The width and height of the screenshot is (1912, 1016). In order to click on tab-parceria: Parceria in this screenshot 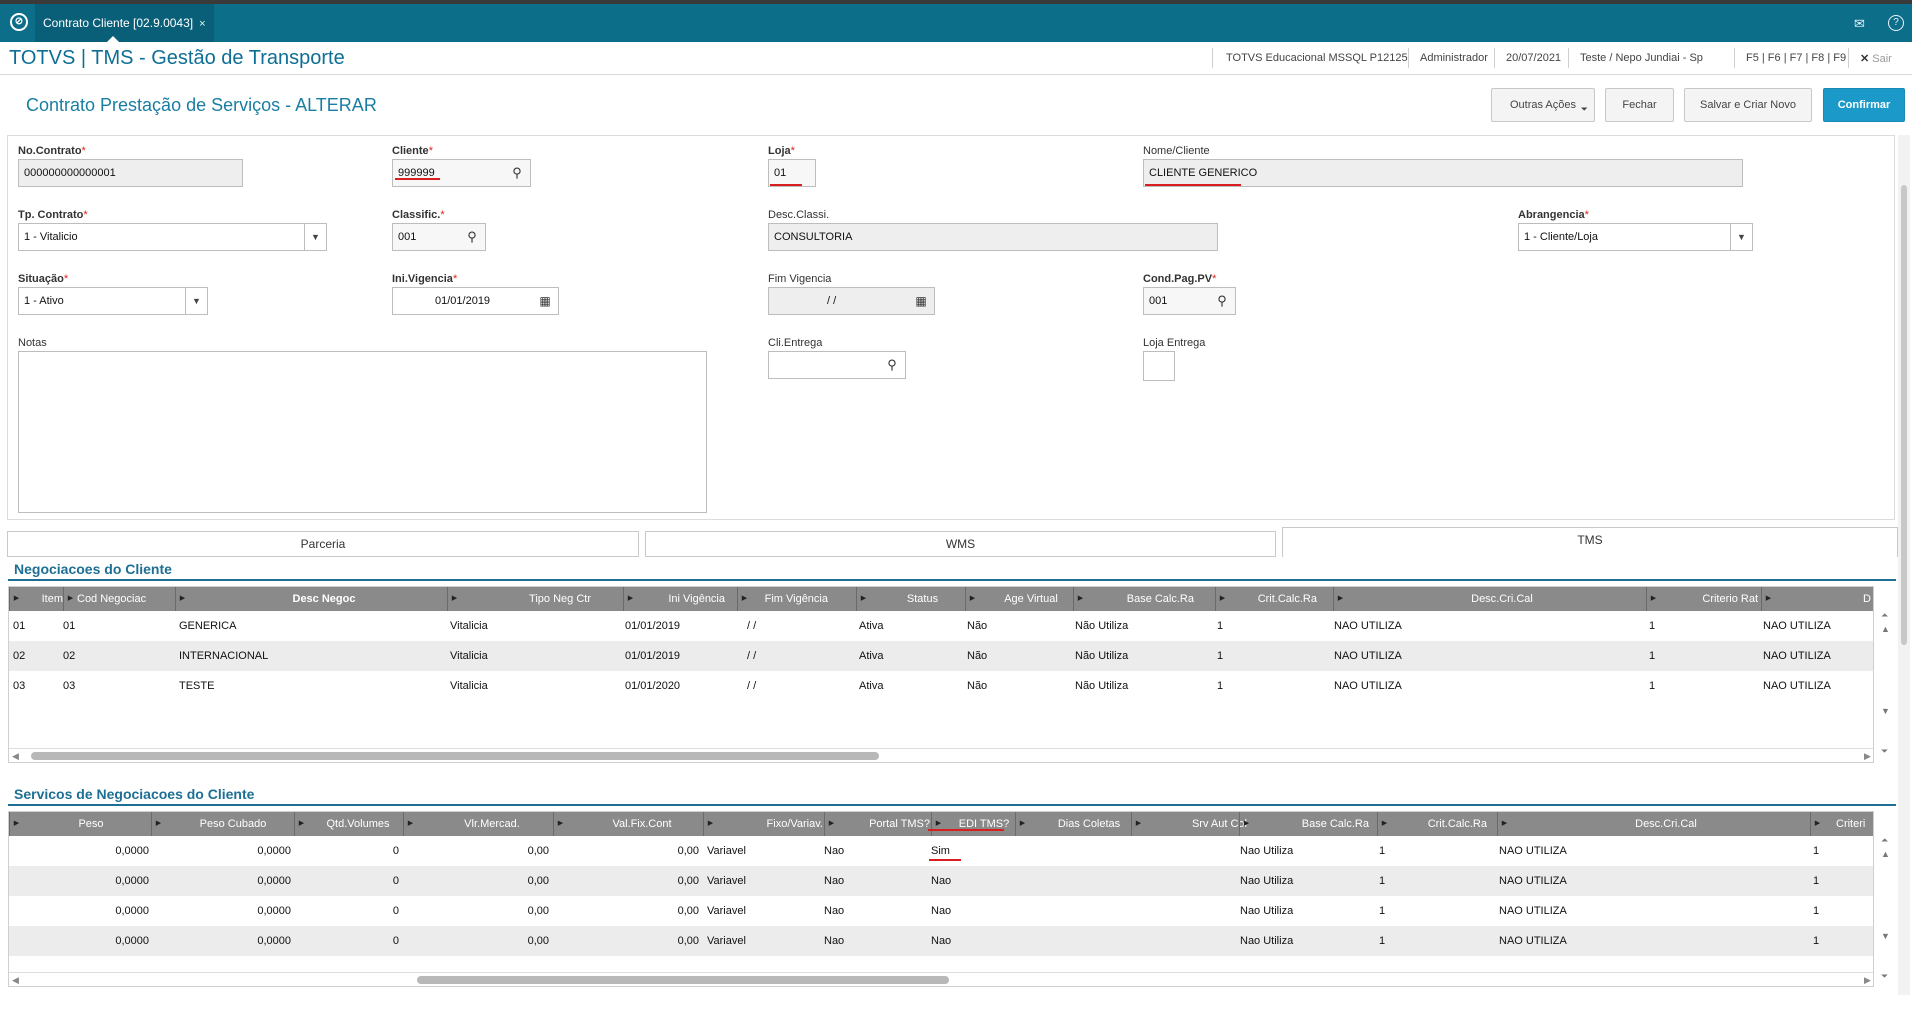, I will do `click(323, 544)`.